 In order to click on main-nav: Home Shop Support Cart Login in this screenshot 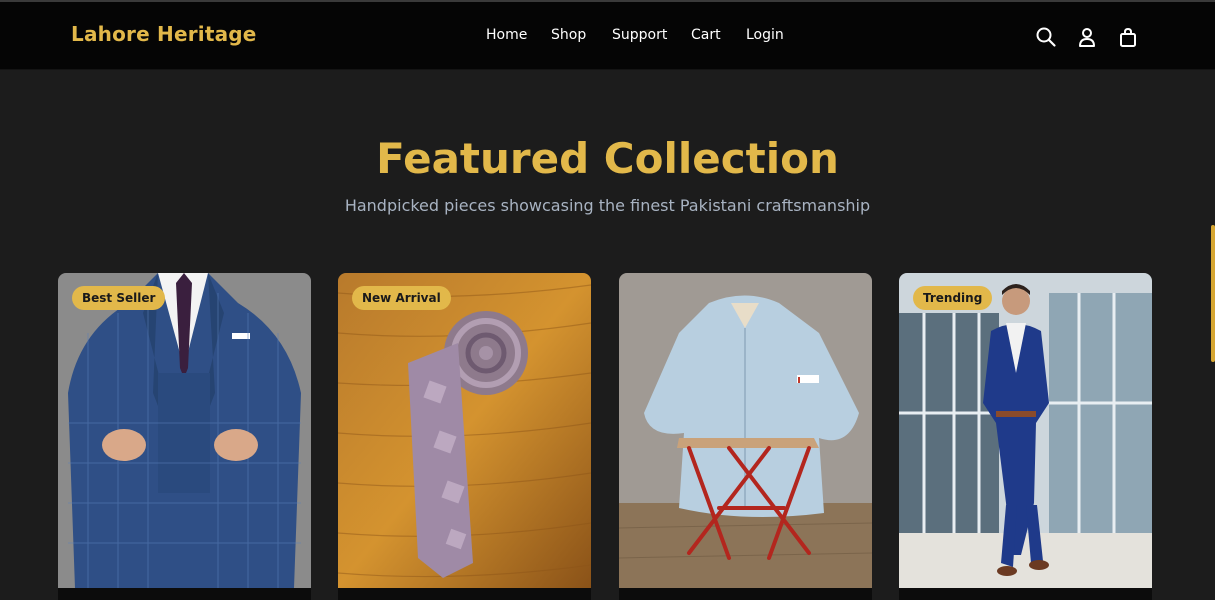, I will do `click(607, 37)`.